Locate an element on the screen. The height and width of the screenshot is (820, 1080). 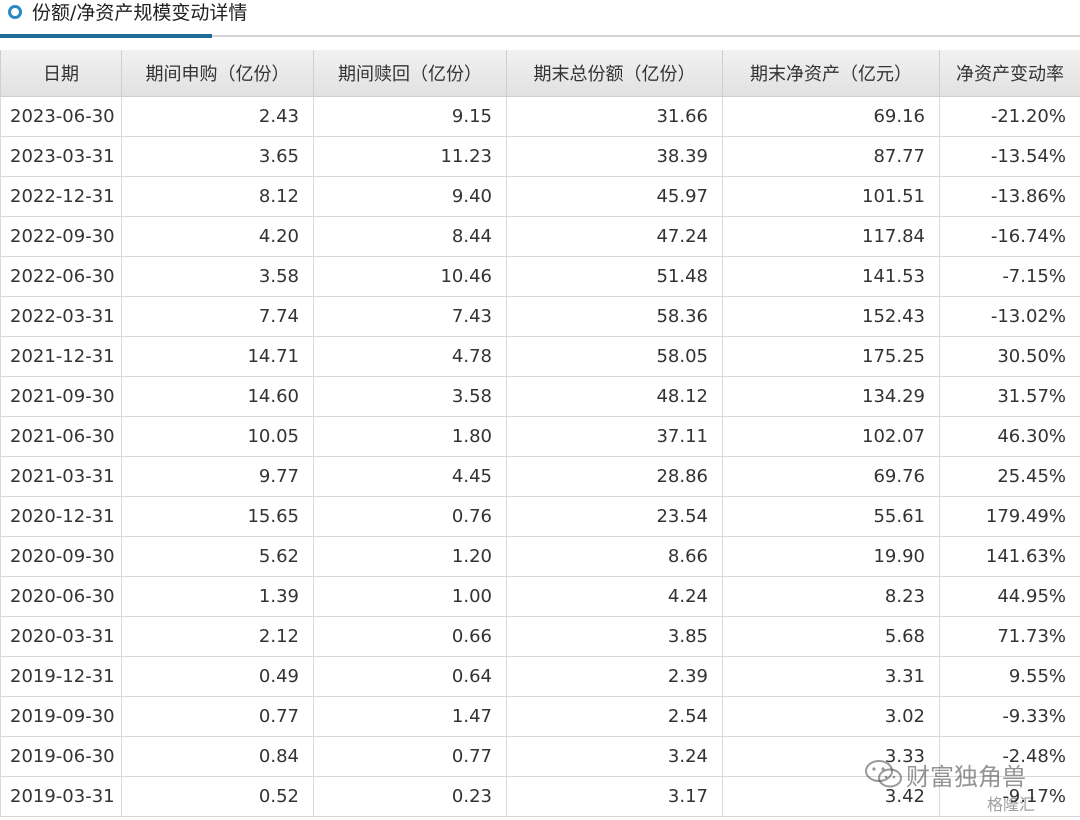
table-row: 2019-06-30 0.84 0.77 3.24 3.33 -2.48% is located at coordinates (540, 756).